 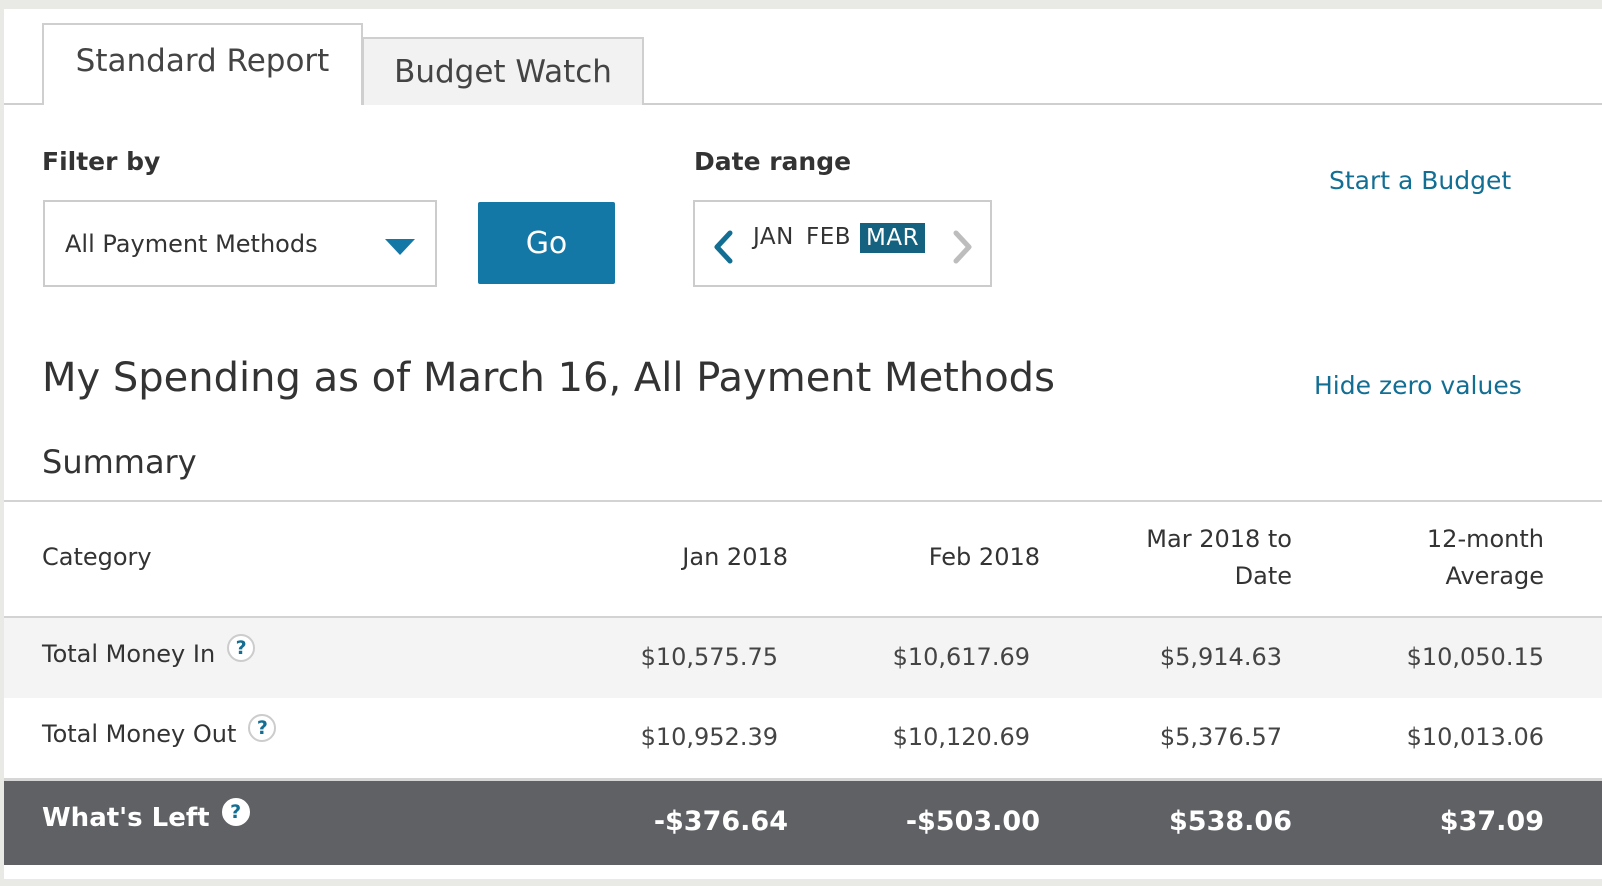 I want to click on column-header-average-line2: Average, so click(x=1494, y=576).